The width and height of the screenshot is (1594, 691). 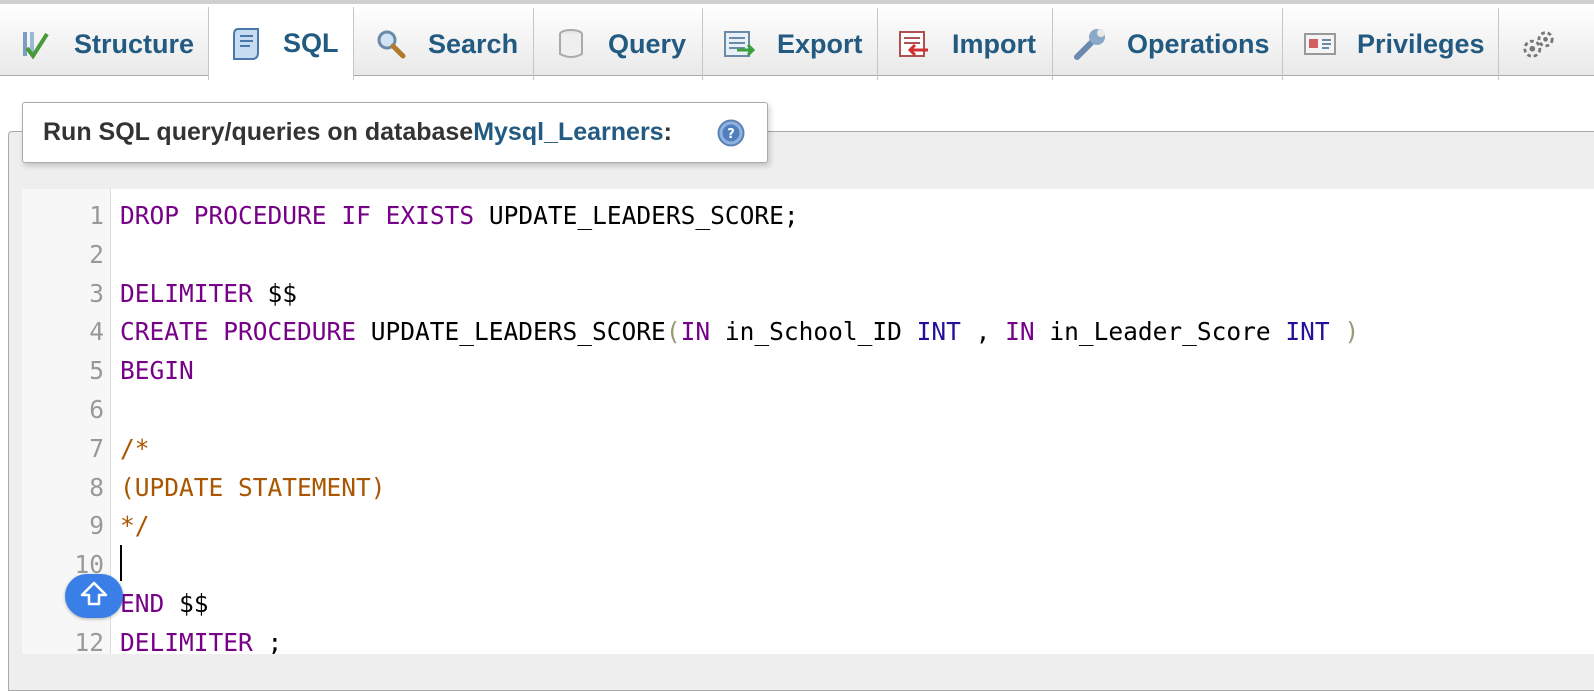 What do you see at coordinates (1320, 44) in the screenshot?
I see `privileges-icon` at bounding box center [1320, 44].